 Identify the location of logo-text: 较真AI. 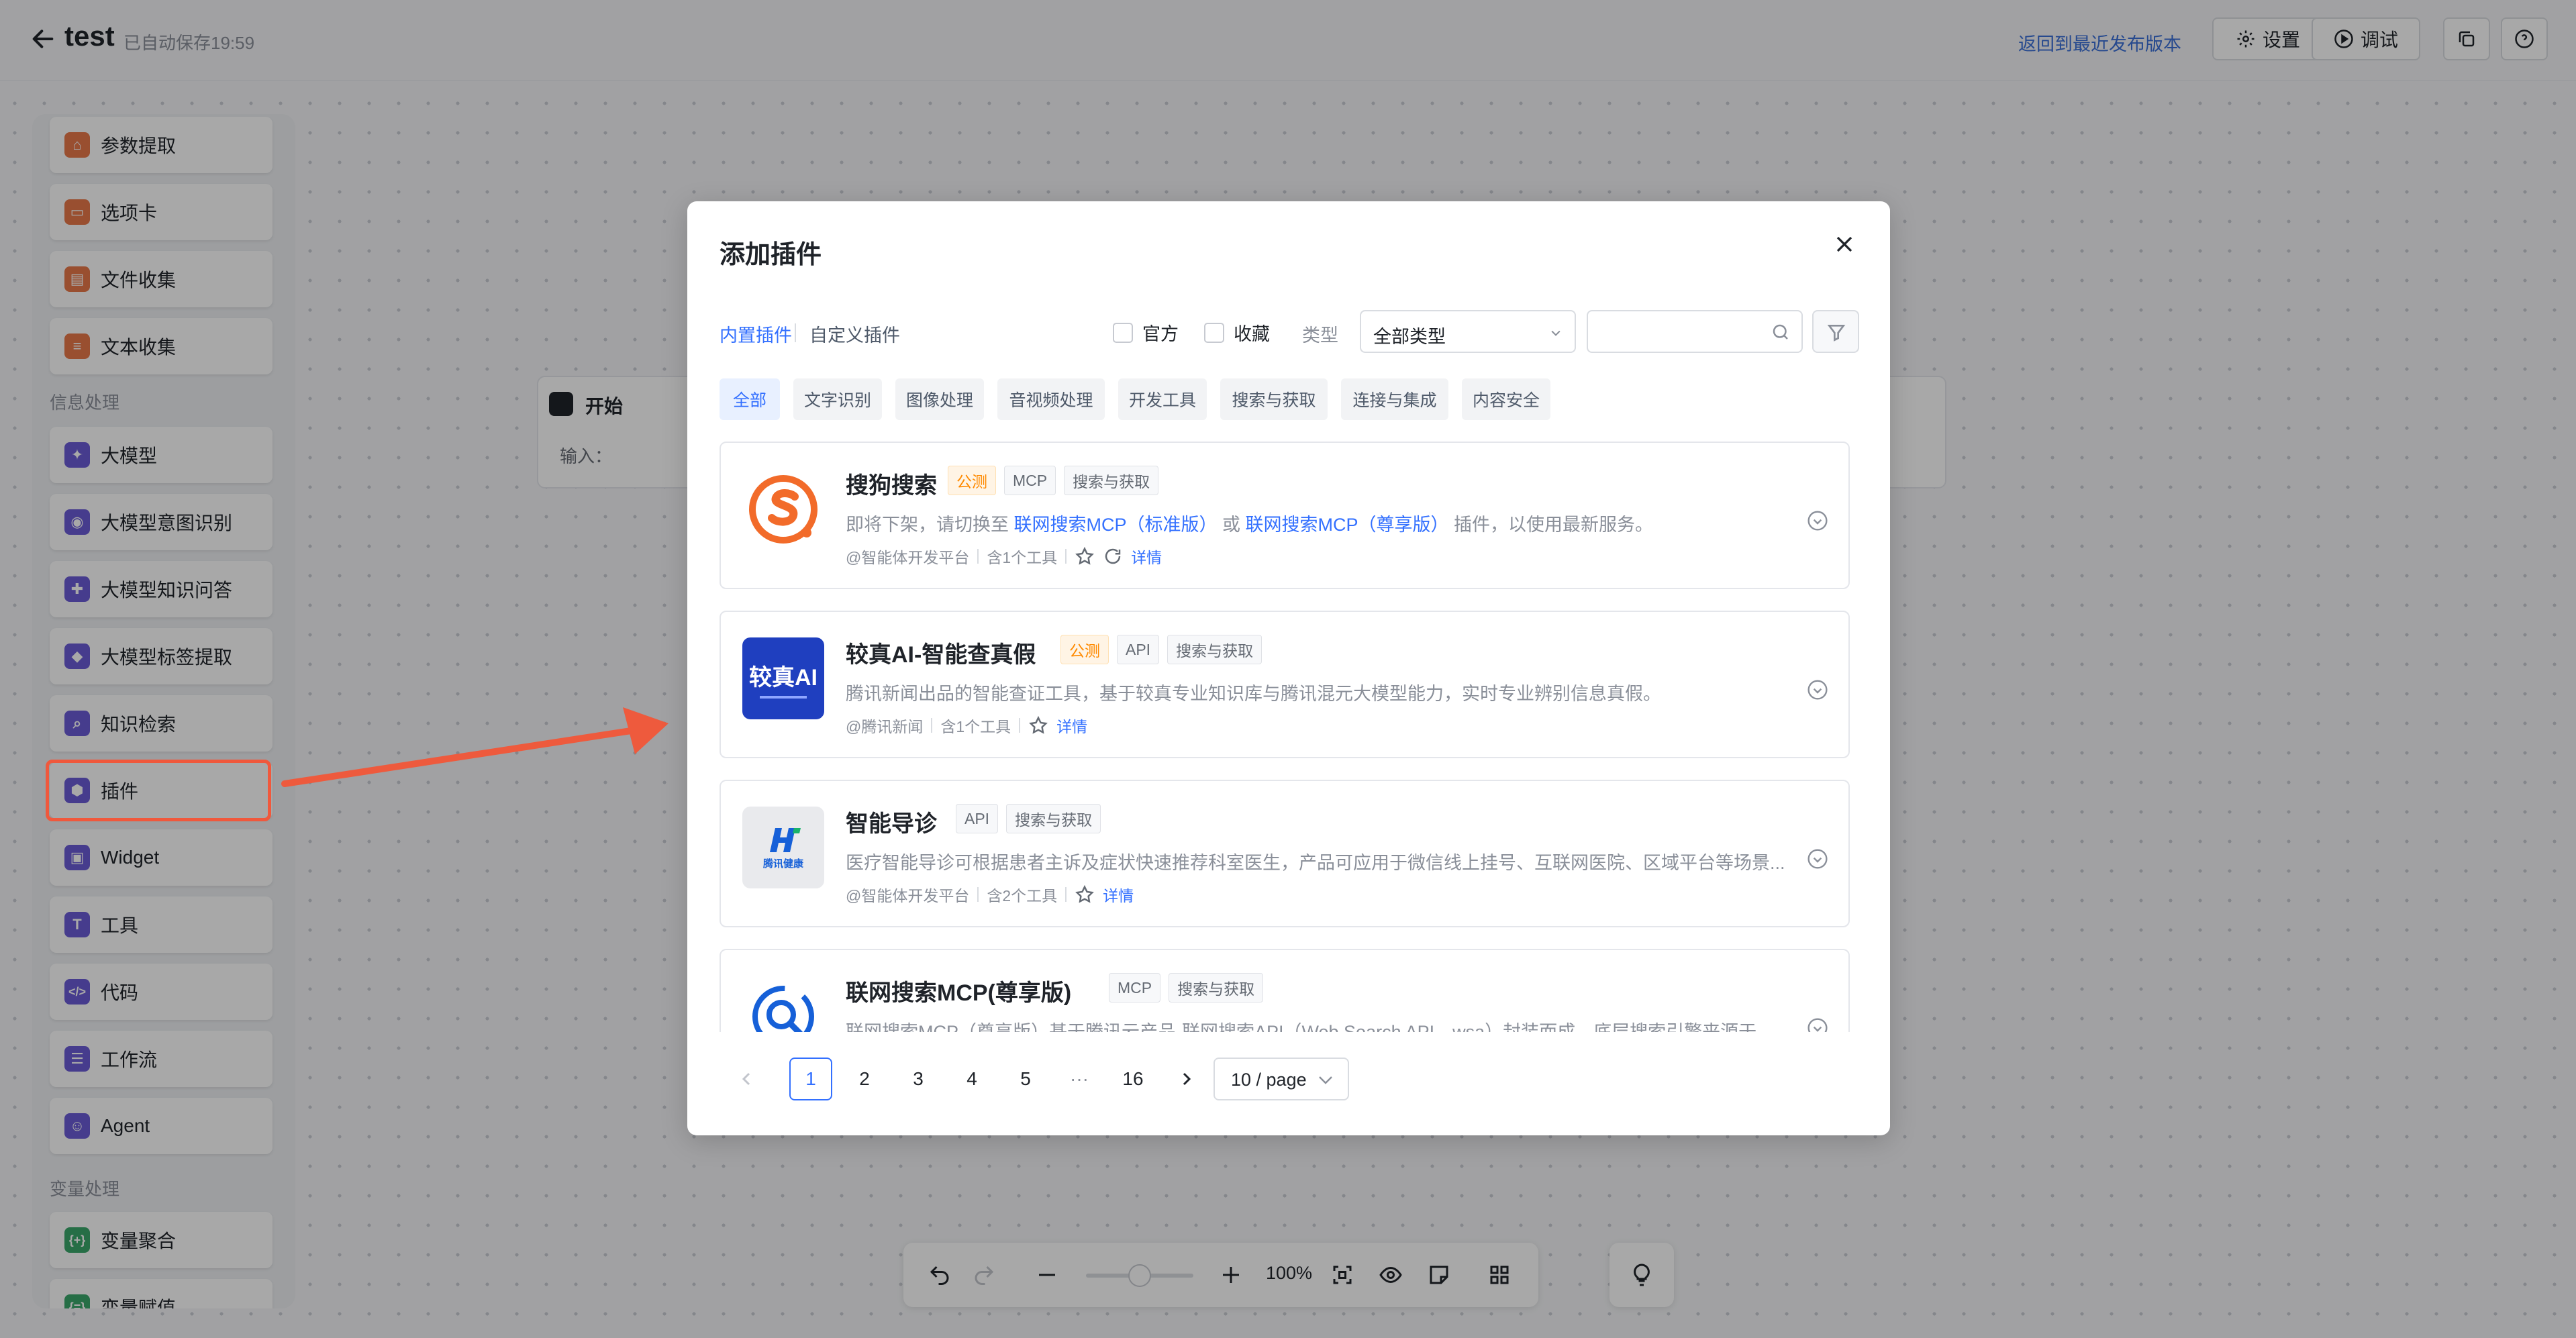
(783, 677).